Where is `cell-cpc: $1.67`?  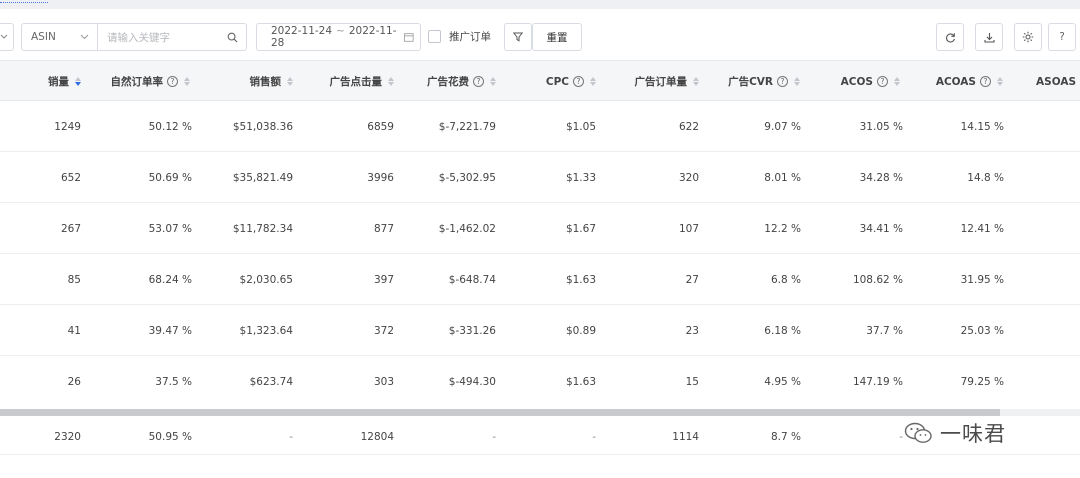 cell-cpc: $1.67 is located at coordinates (580, 228).